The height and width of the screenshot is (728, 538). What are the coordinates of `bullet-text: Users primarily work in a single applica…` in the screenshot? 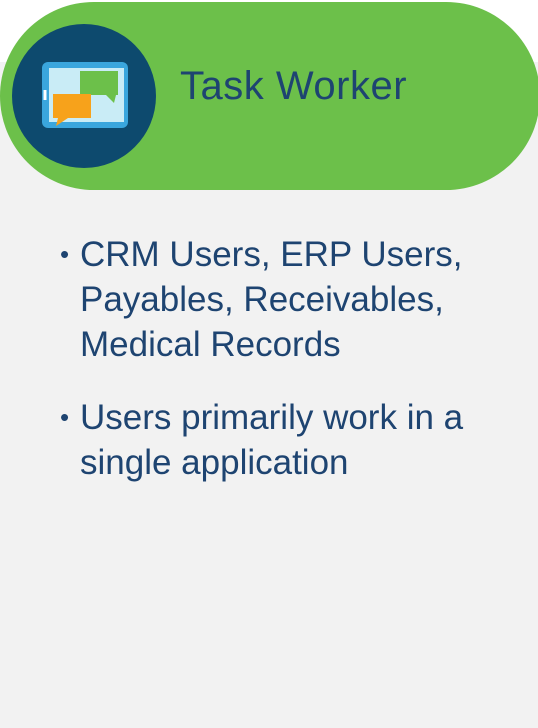 It's located at (272, 440).